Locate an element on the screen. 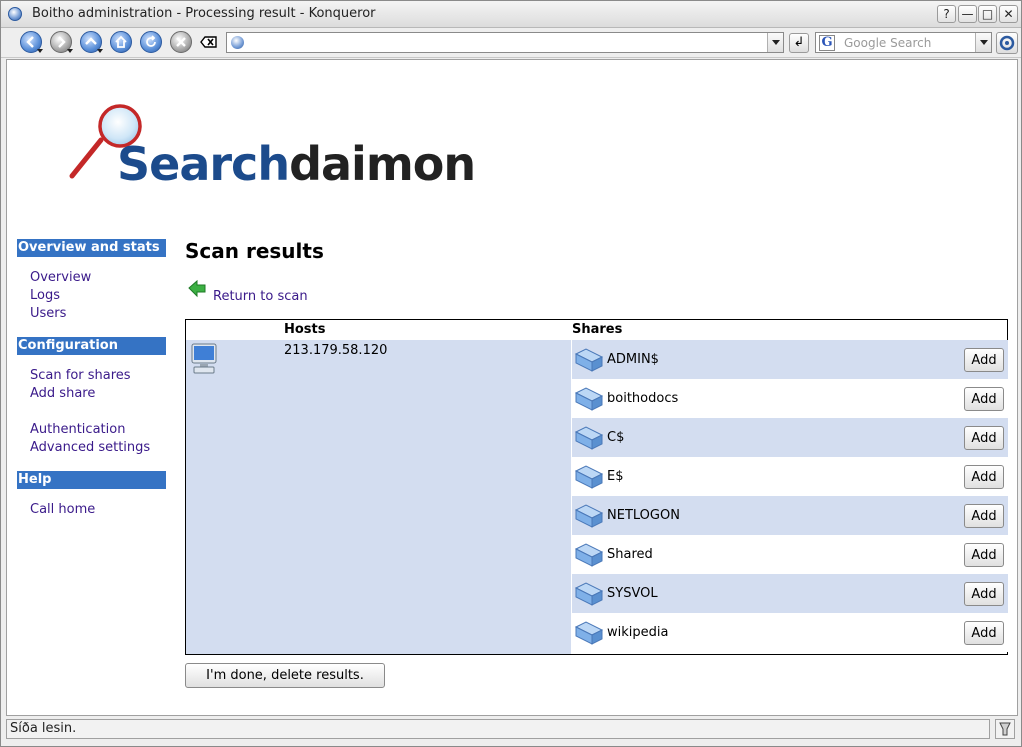  green-back-arrow-icon is located at coordinates (197, 289).